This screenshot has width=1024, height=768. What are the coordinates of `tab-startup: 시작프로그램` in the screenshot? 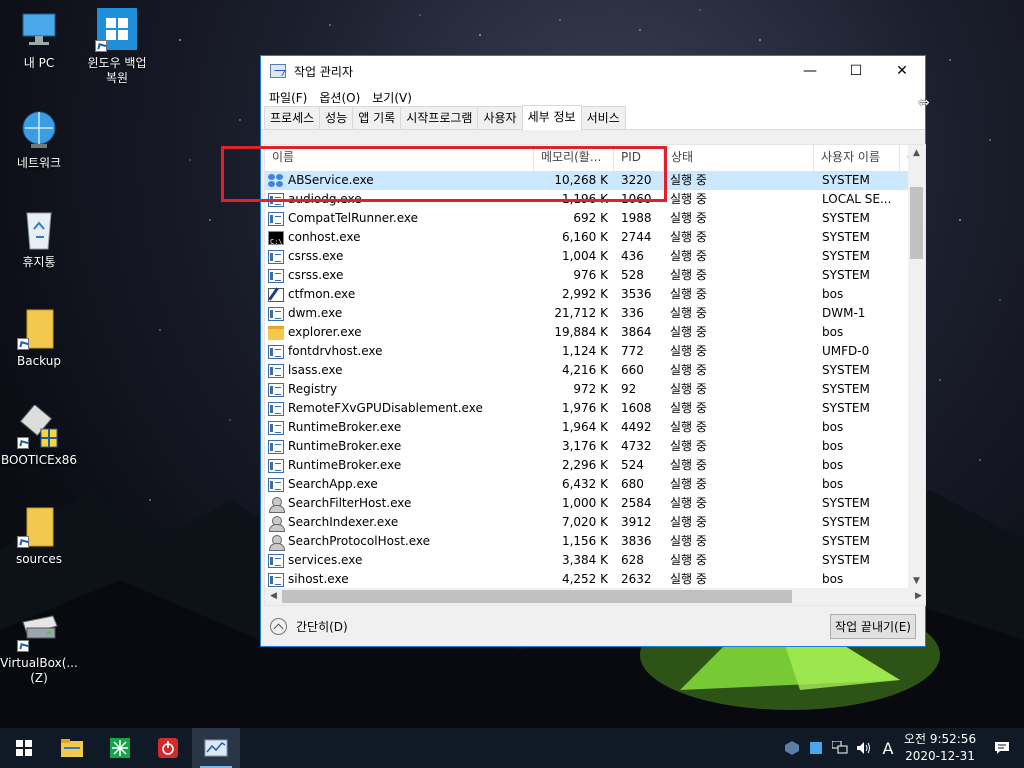 It's located at (439, 117).